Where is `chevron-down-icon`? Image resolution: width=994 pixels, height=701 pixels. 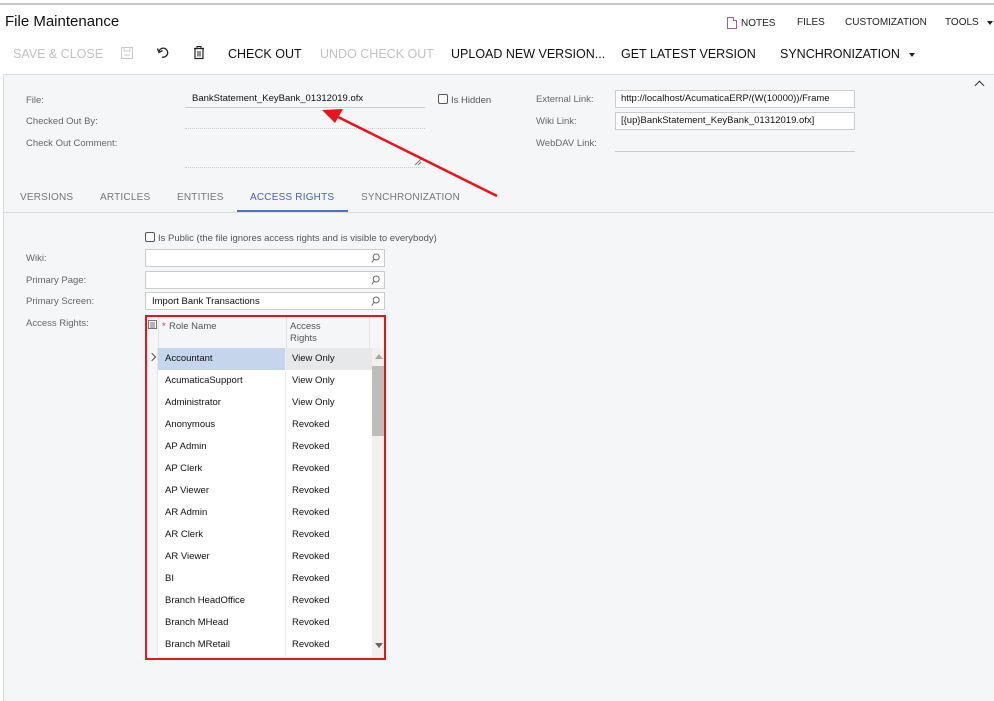 chevron-down-icon is located at coordinates (912, 54).